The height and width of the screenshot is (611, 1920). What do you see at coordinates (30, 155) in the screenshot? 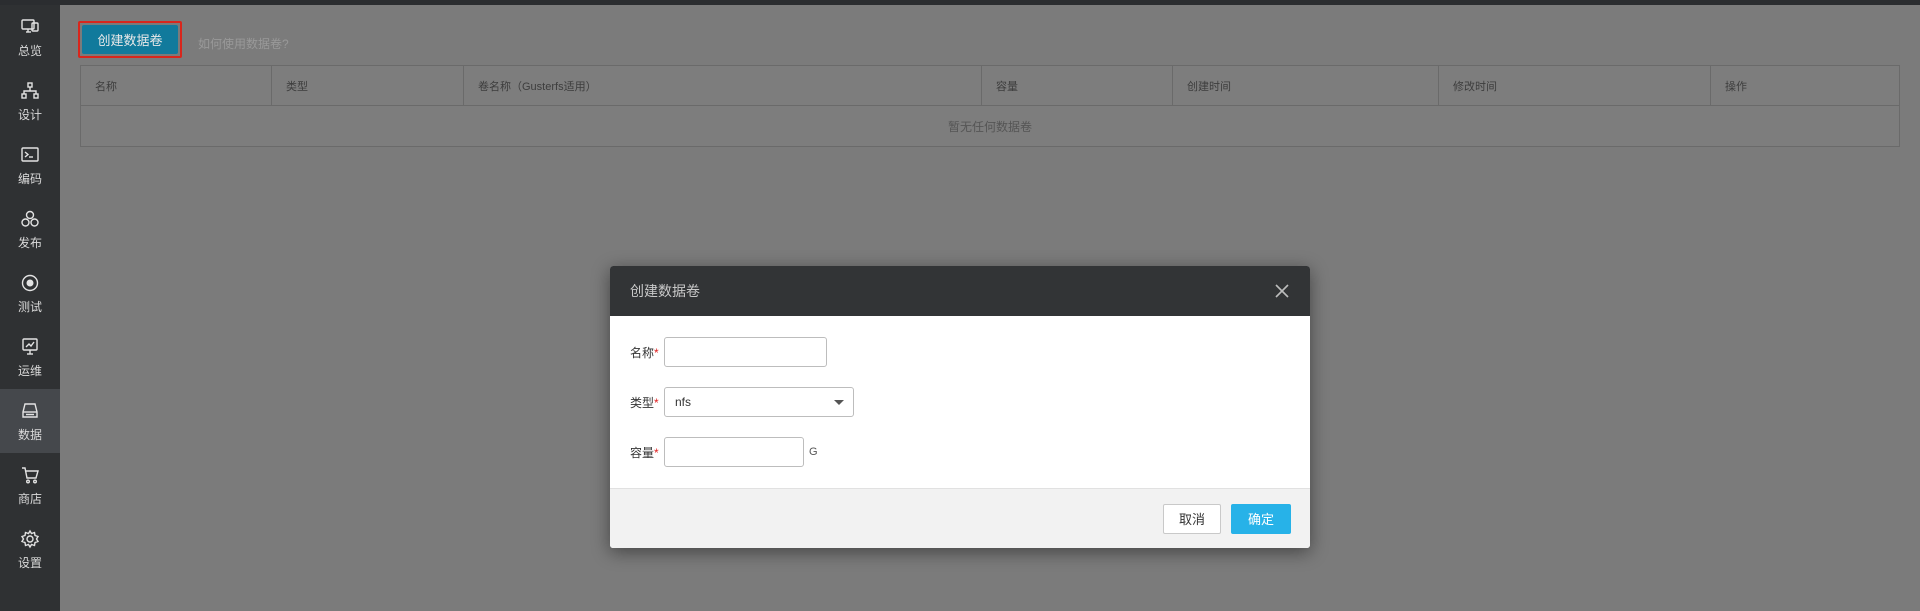
I see `terminal-icon` at bounding box center [30, 155].